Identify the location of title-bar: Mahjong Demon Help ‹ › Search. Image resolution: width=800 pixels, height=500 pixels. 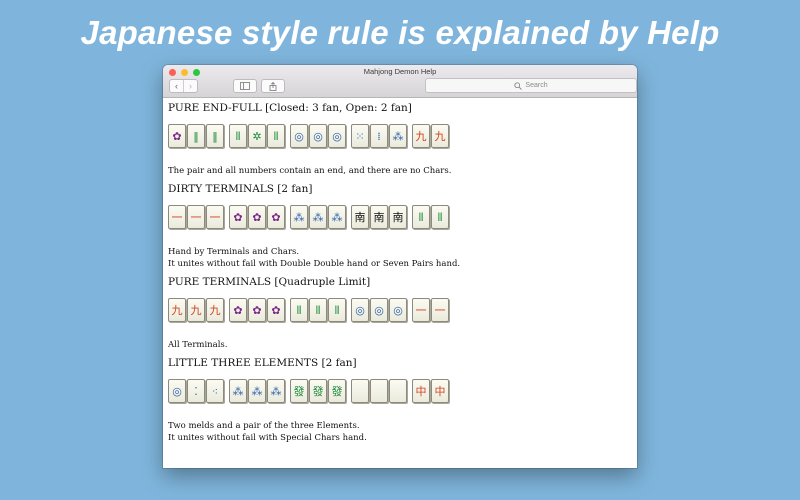
(400, 81).